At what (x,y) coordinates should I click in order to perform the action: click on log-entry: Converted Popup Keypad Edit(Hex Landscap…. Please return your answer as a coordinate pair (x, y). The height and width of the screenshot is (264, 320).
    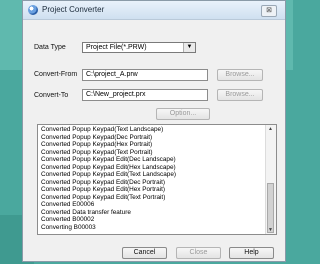
    Looking at the image, I should click on (139, 168).